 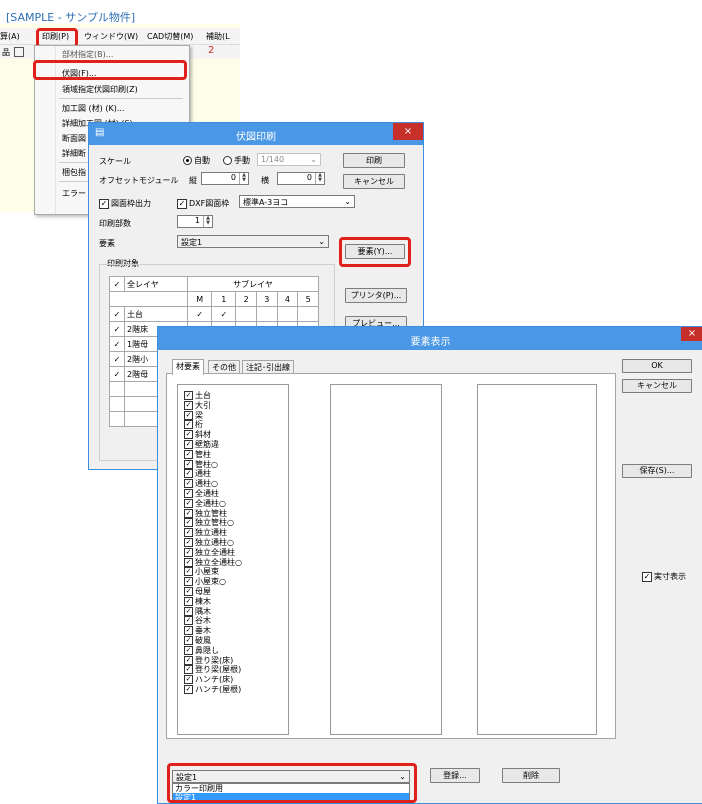 What do you see at coordinates (208, 660) in the screenshot?
I see `list-item: ✓ 登り梁(床)` at bounding box center [208, 660].